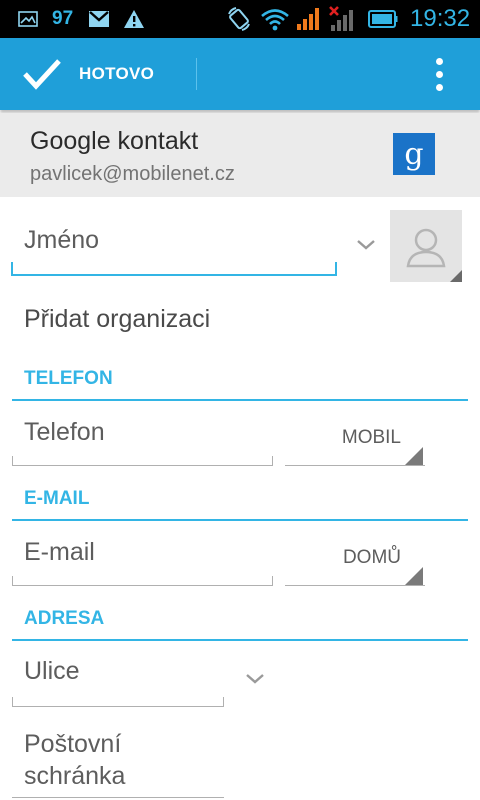 The height and width of the screenshot is (800, 480). What do you see at coordinates (73, 744) in the screenshot?
I see `po-box-placeholder-line1: Poštovní` at bounding box center [73, 744].